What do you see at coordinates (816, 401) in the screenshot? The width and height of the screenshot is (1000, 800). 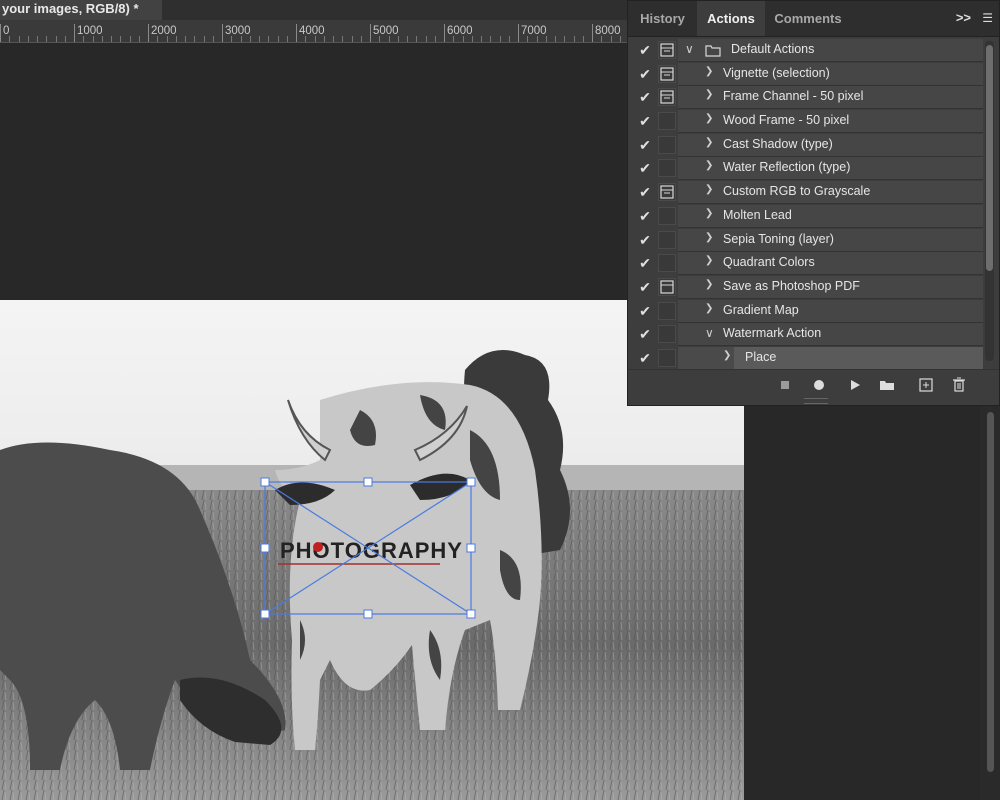 I see `panel-resize-grip` at bounding box center [816, 401].